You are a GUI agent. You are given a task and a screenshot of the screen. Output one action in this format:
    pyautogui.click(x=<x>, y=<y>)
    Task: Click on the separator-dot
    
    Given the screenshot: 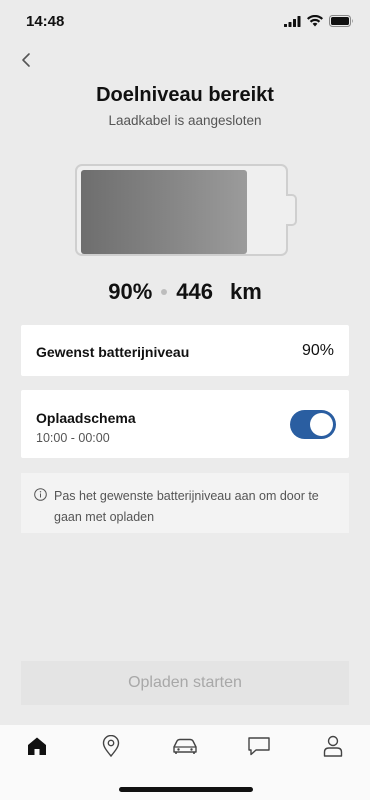 What is the action you would take?
    pyautogui.click(x=164, y=292)
    